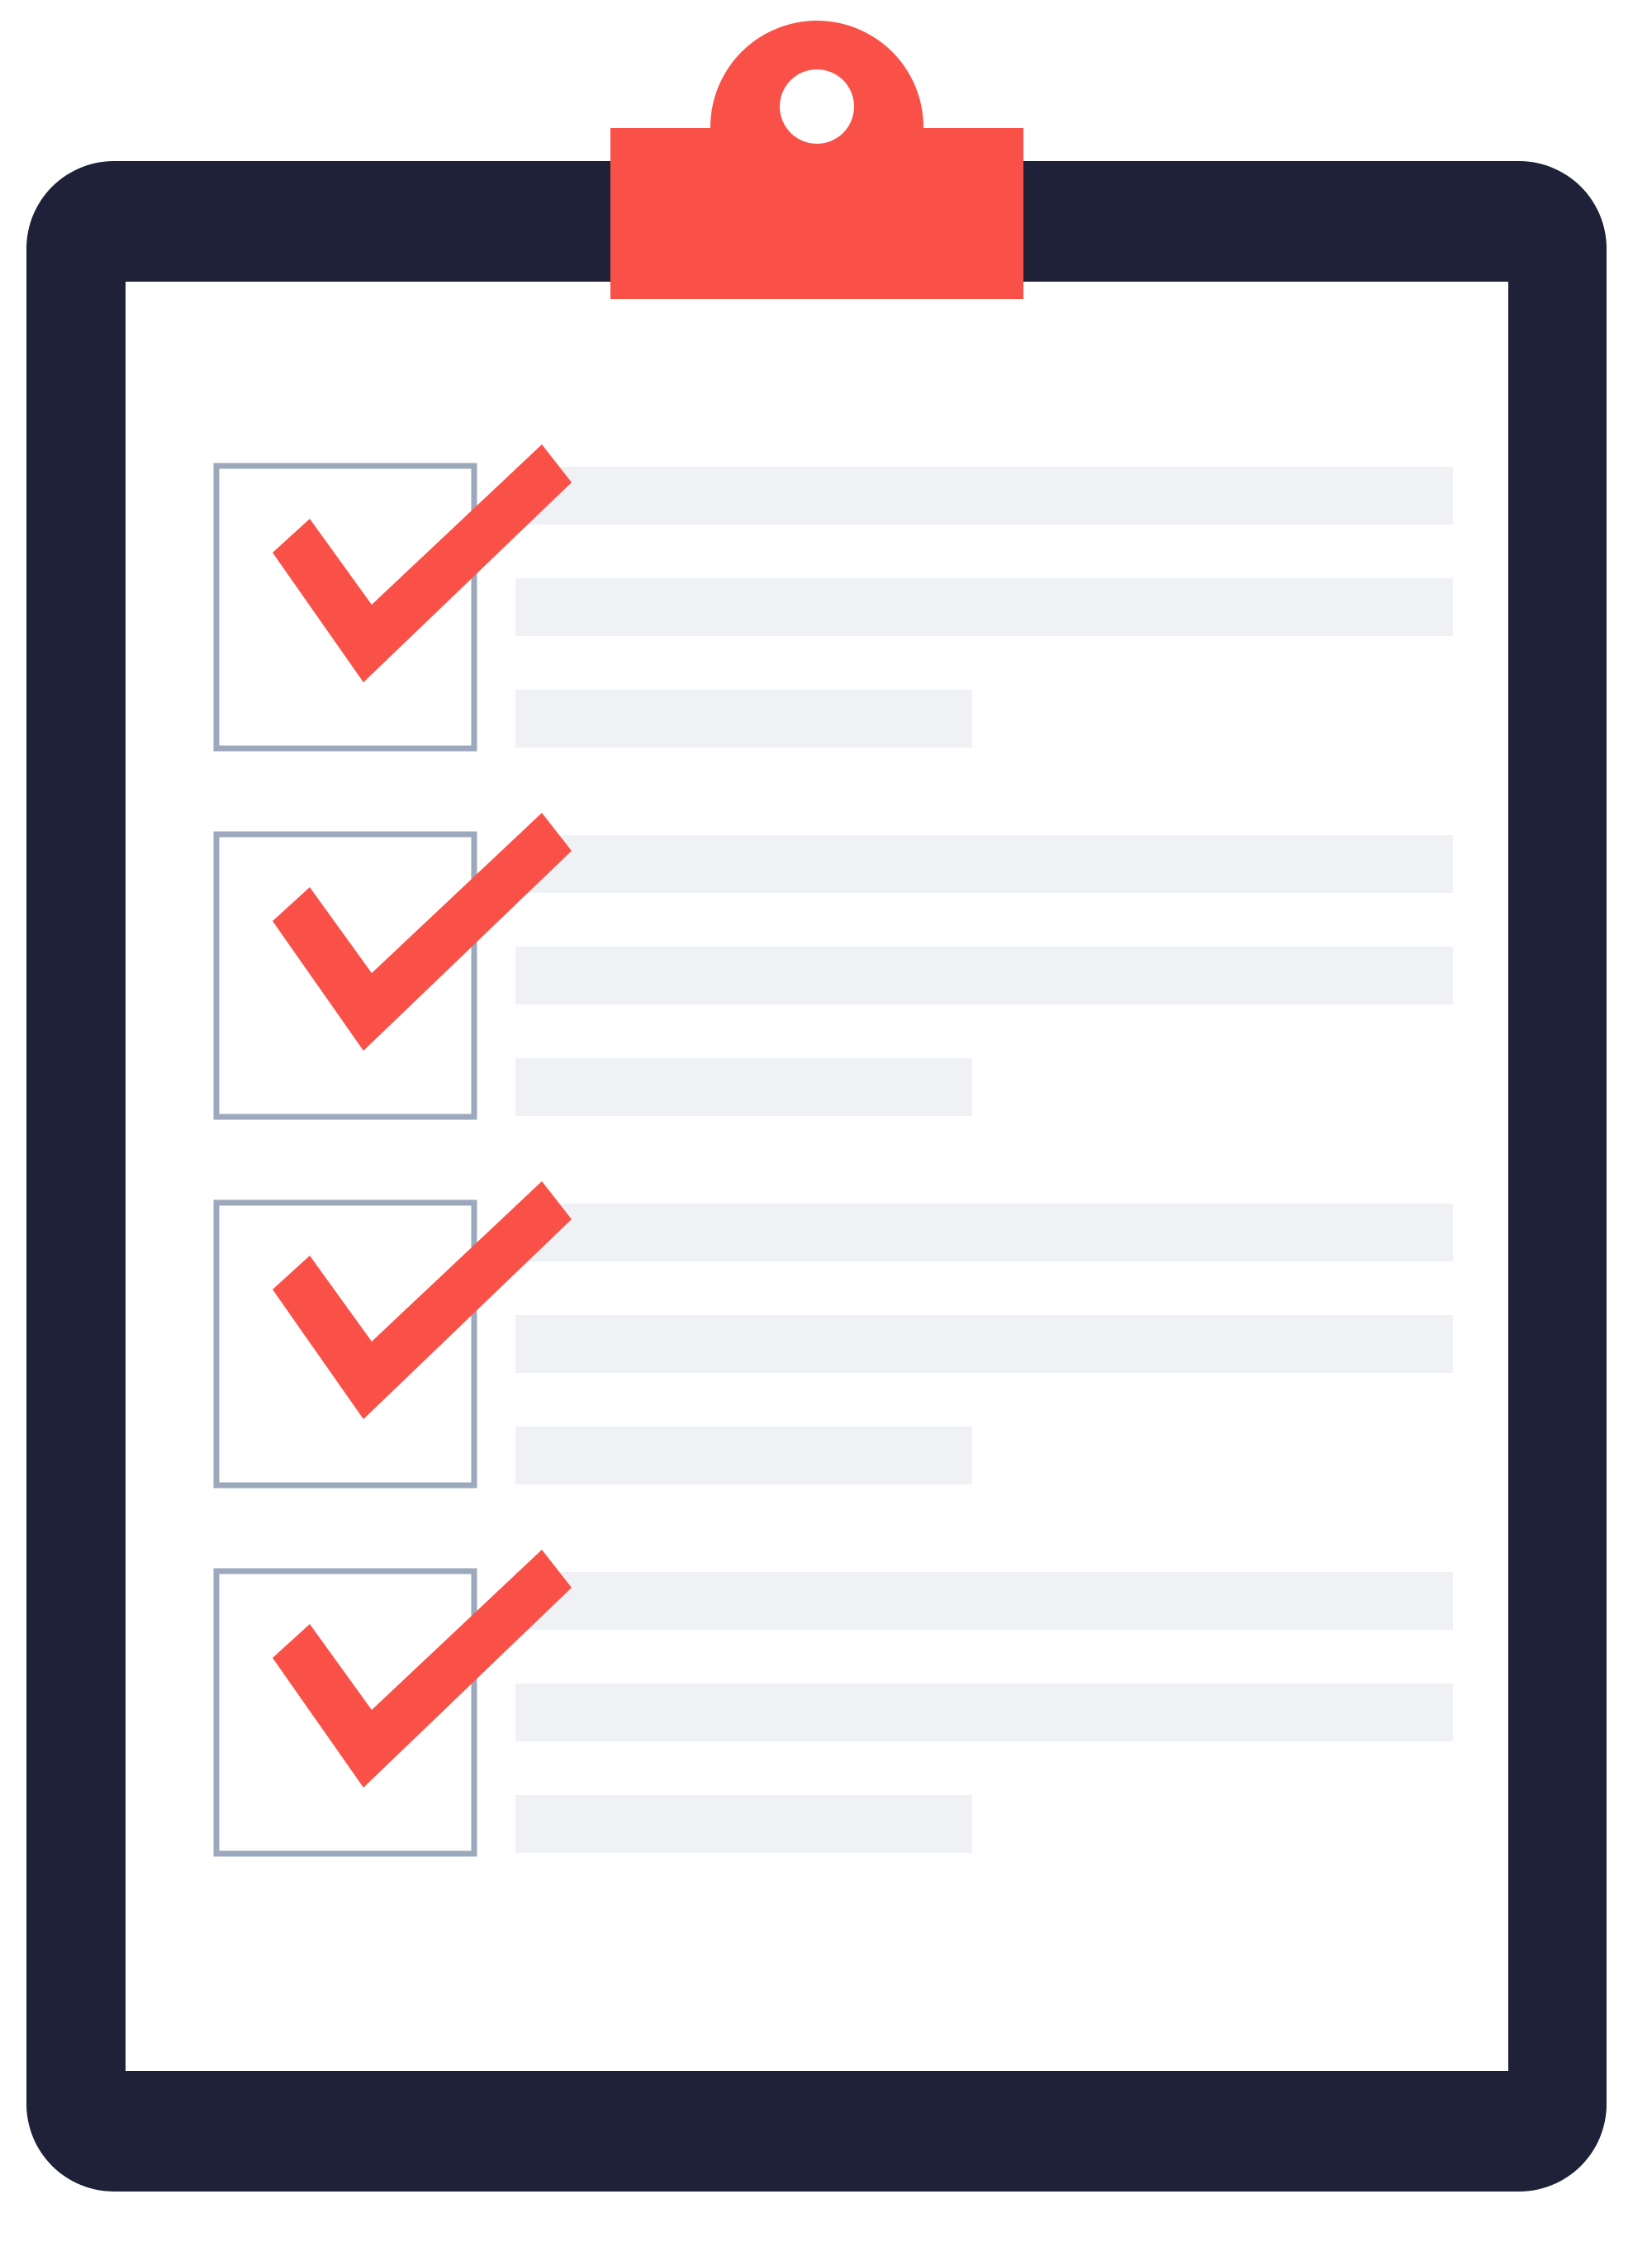 This screenshot has height=2251, width=1652. I want to click on clip-body, so click(816, 214).